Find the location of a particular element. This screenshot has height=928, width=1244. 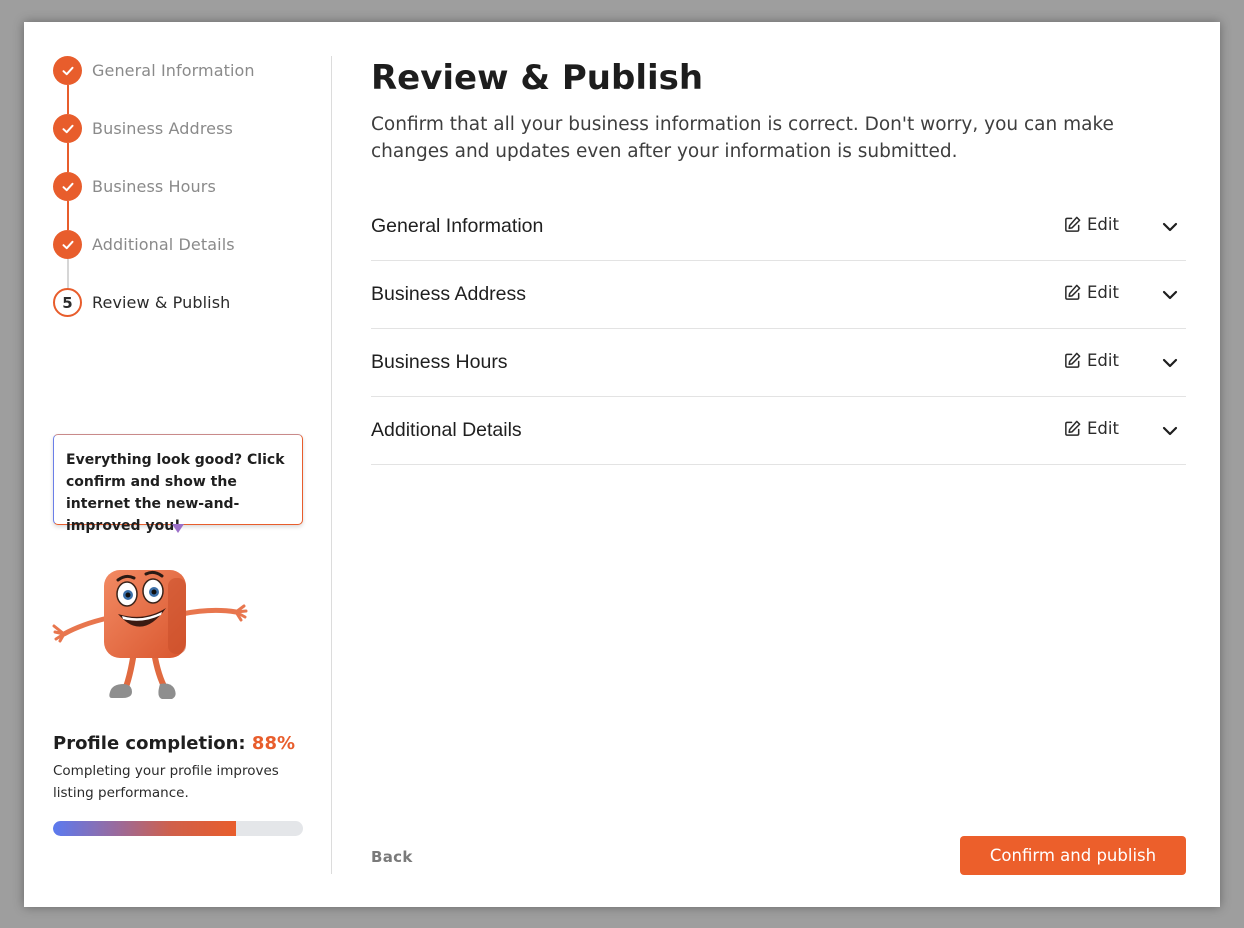

section-row-business-hours: Business Hours Edit is located at coordinates (778, 363).